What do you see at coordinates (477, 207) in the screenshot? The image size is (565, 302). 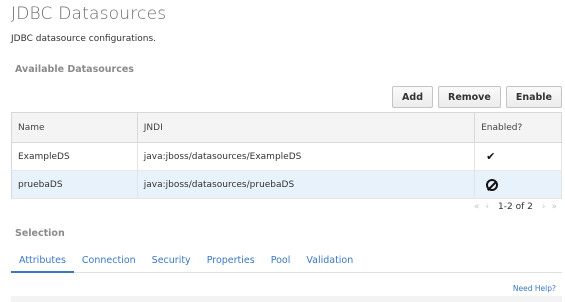 I see `first-page-icon: «` at bounding box center [477, 207].